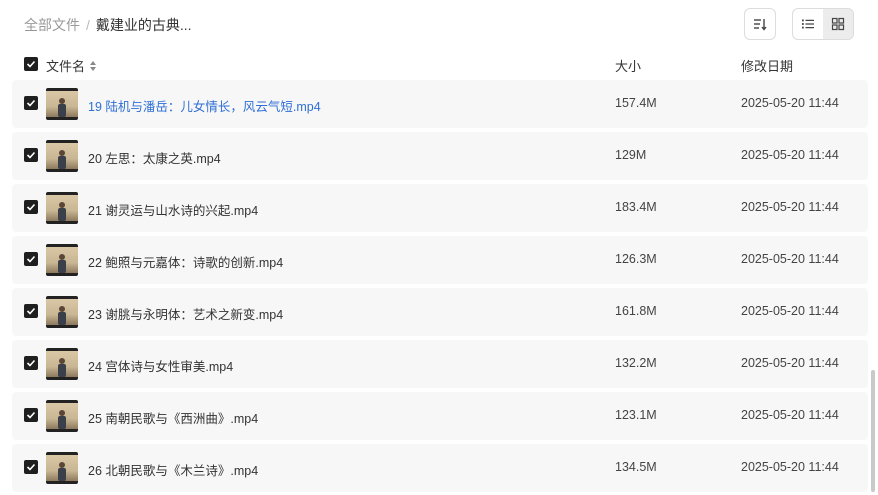 This screenshot has width=878, height=495. What do you see at coordinates (636, 311) in the screenshot?
I see `file-size: 161.8M` at bounding box center [636, 311].